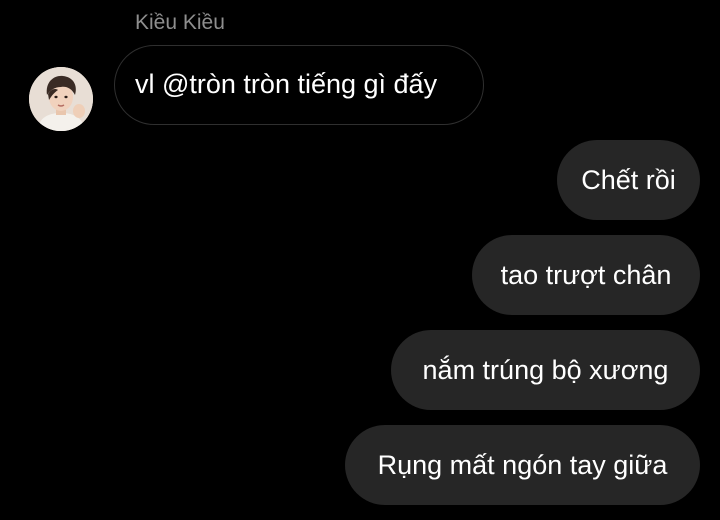  I want to click on incoming-message-bubble: vl @tròn tròn tiếng gì đấy, so click(299, 85).